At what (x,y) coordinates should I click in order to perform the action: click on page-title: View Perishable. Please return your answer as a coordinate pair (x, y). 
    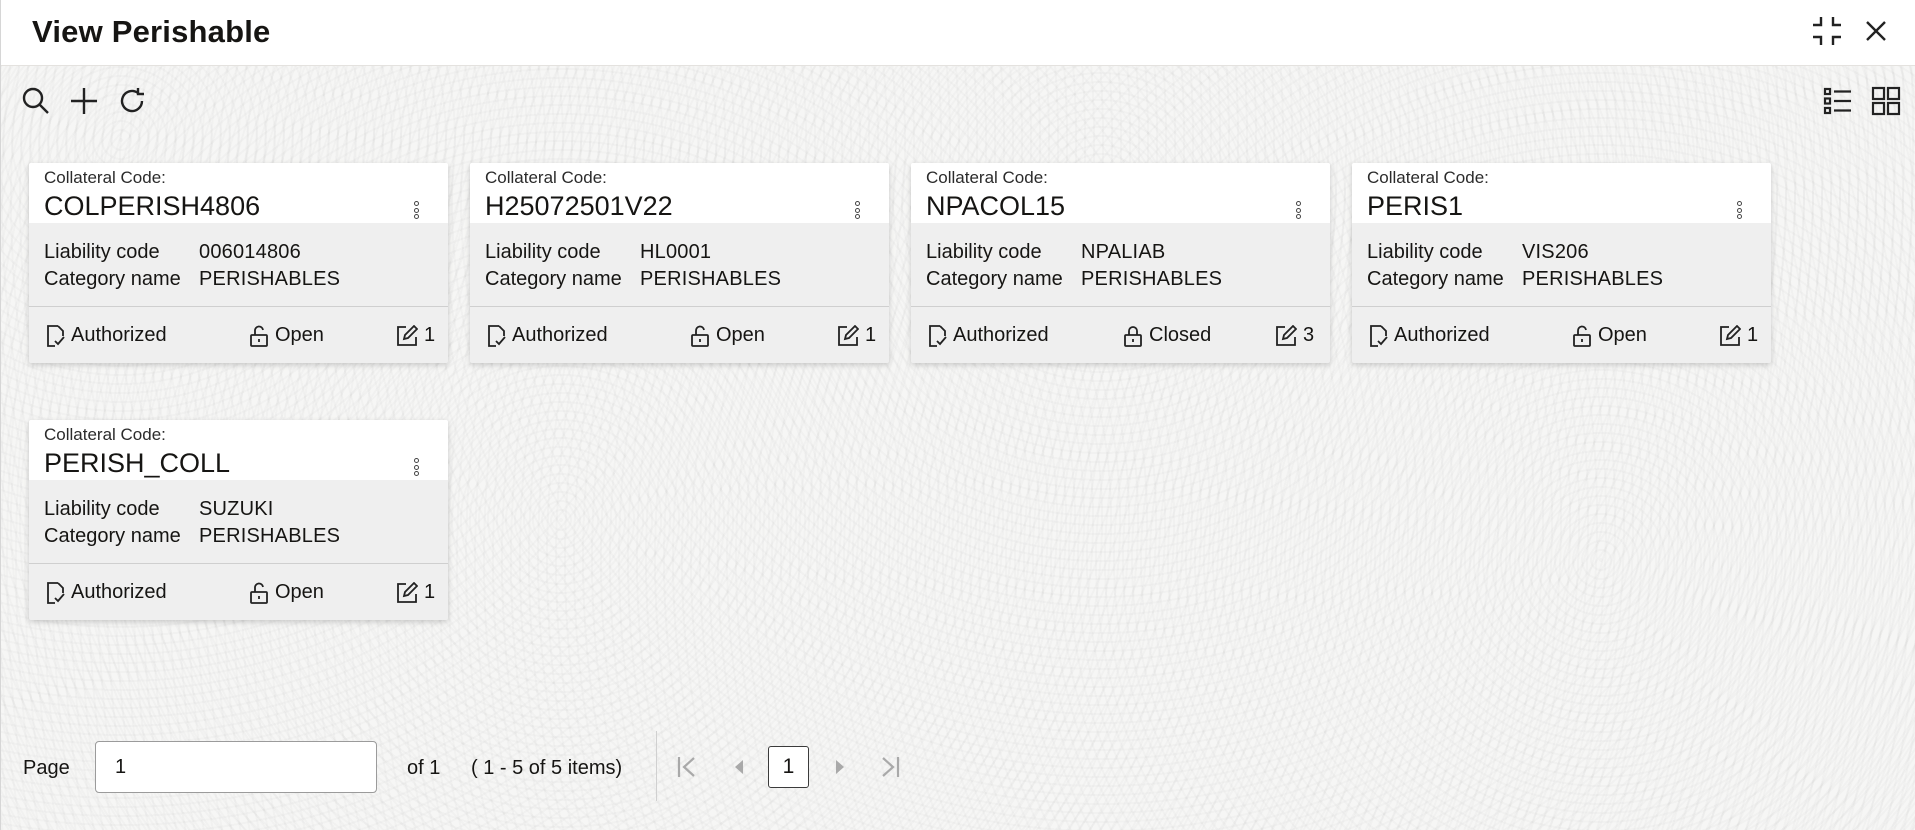
    Looking at the image, I should click on (151, 31).